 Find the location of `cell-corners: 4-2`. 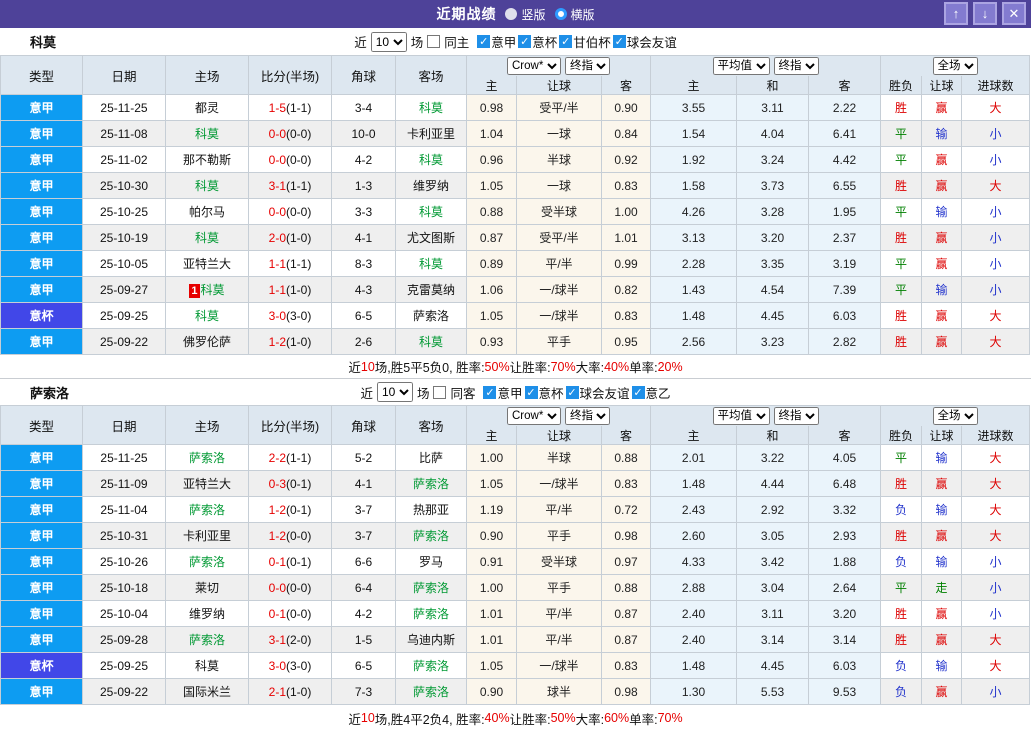

cell-corners: 4-2 is located at coordinates (364, 160).